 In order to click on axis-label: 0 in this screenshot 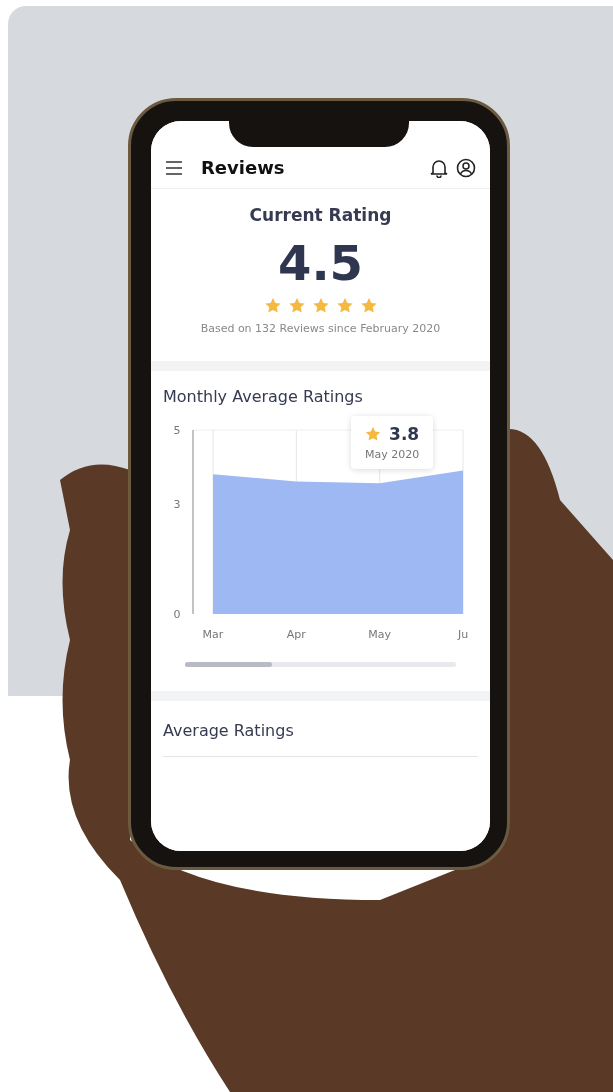, I will do `click(177, 614)`.